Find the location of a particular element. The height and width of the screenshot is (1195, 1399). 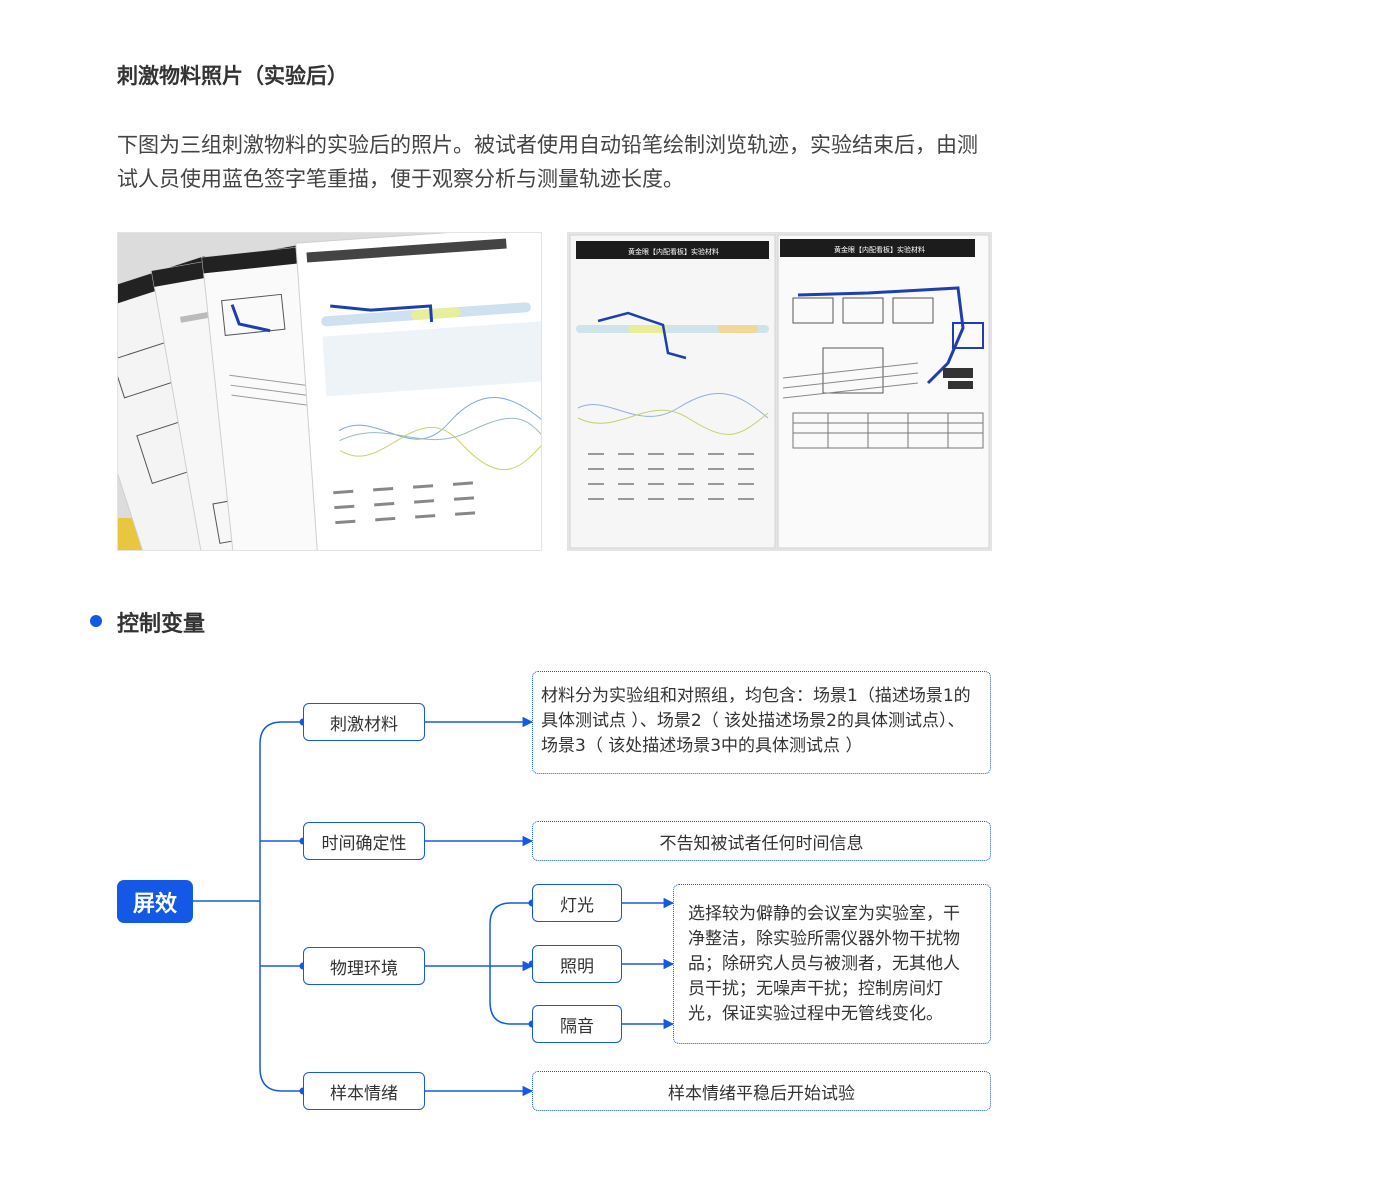

mindmap-root: 屏效 is located at coordinates (155, 901).